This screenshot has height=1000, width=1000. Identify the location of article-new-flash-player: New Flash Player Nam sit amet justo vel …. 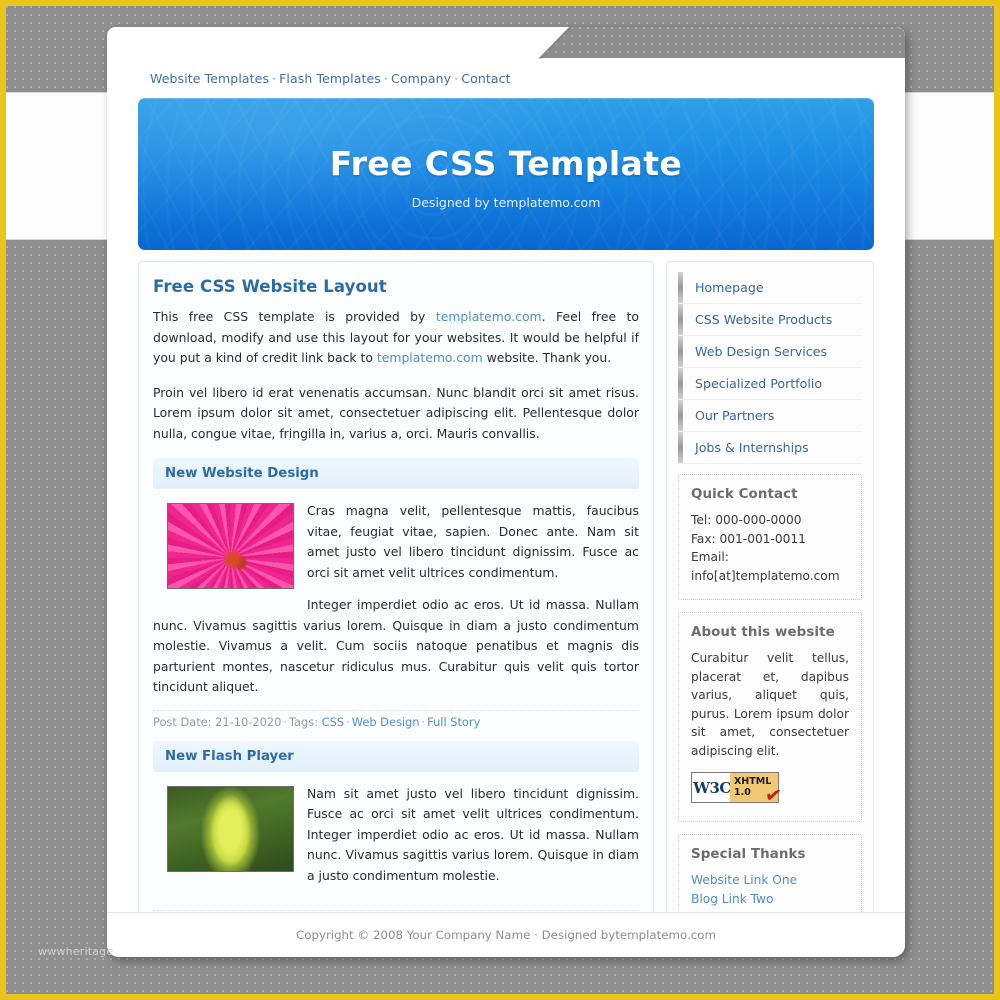
(396, 834).